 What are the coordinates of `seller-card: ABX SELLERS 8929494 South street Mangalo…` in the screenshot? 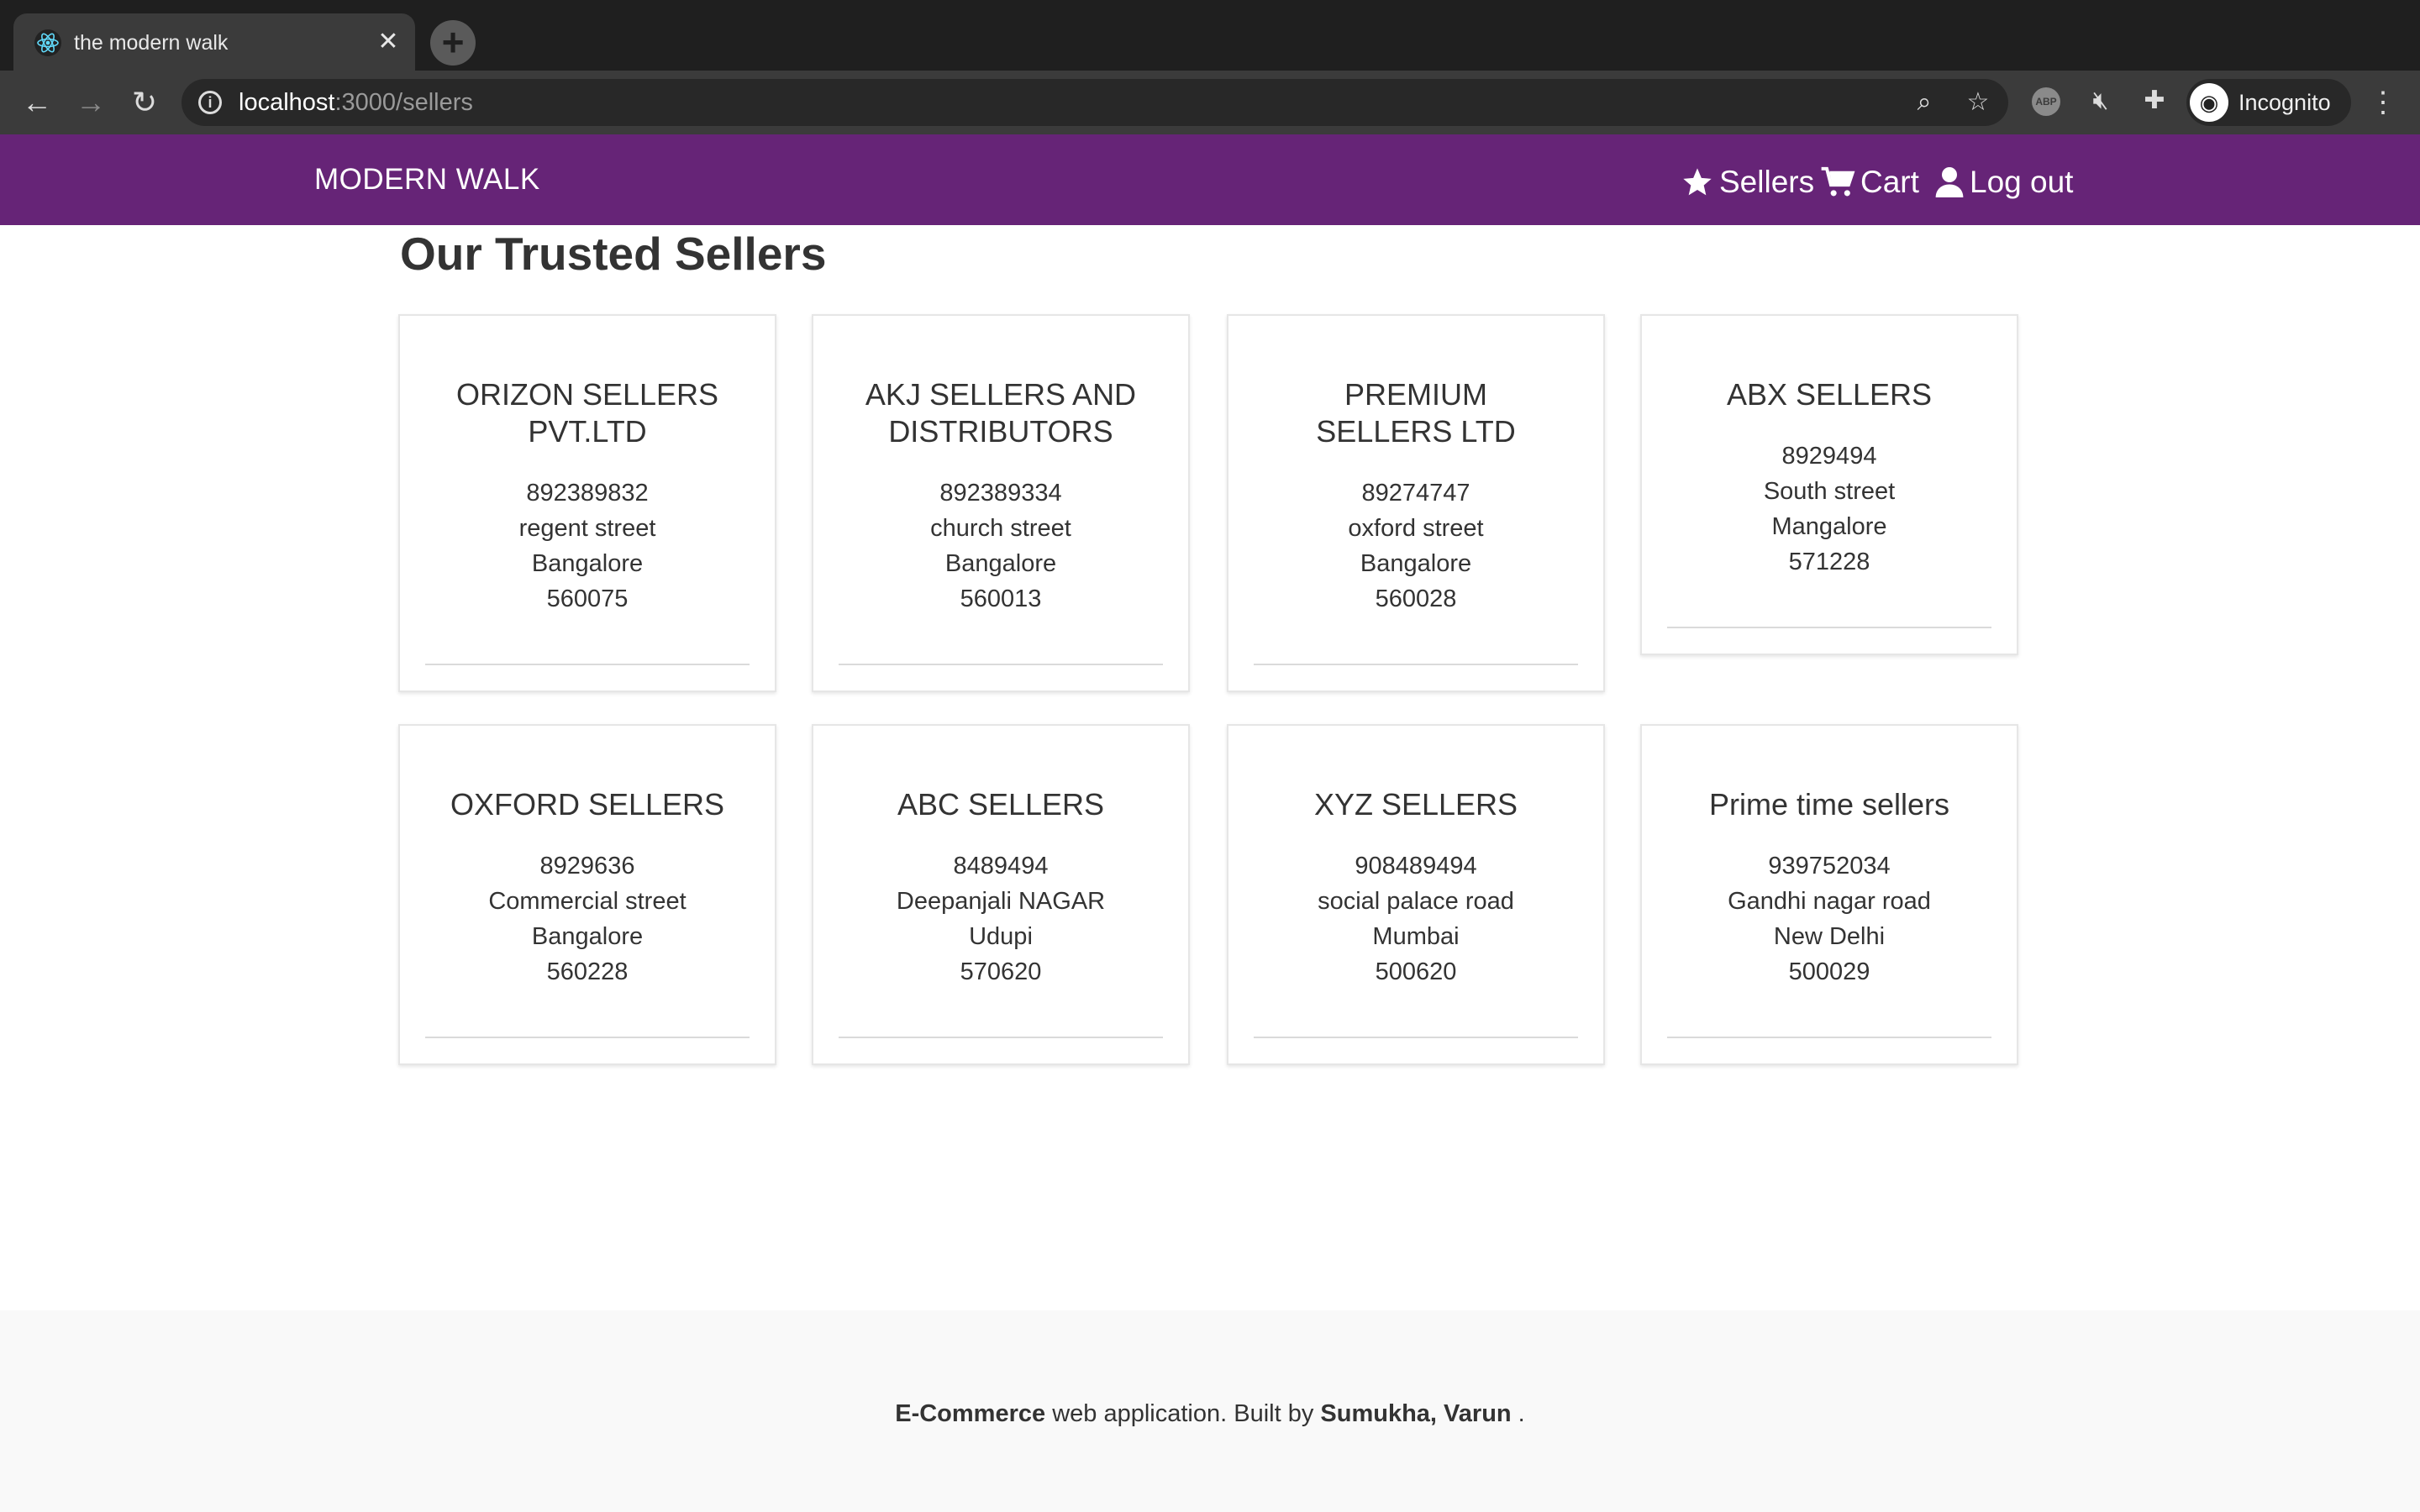 It's located at (1829, 484).